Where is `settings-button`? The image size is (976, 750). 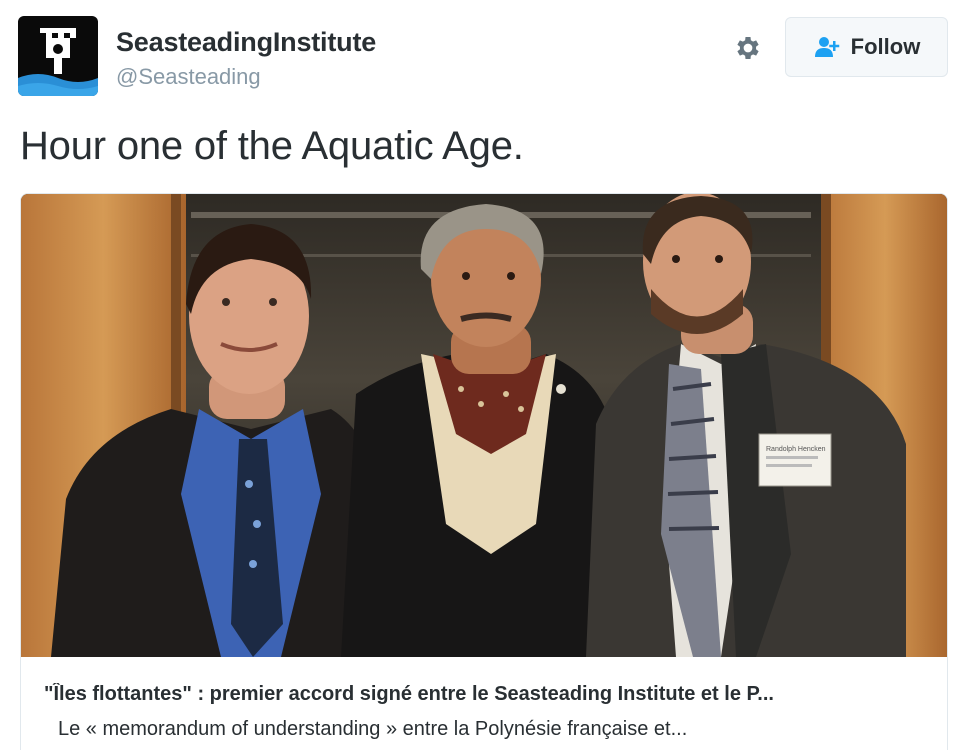 settings-button is located at coordinates (748, 48).